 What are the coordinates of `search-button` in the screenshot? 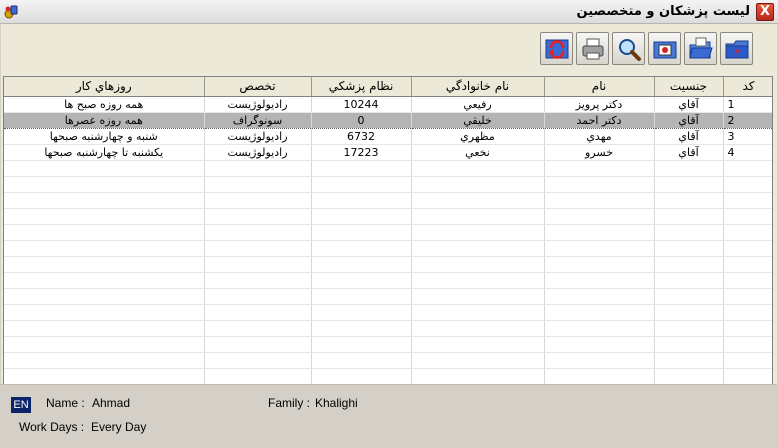 It's located at (628, 48).